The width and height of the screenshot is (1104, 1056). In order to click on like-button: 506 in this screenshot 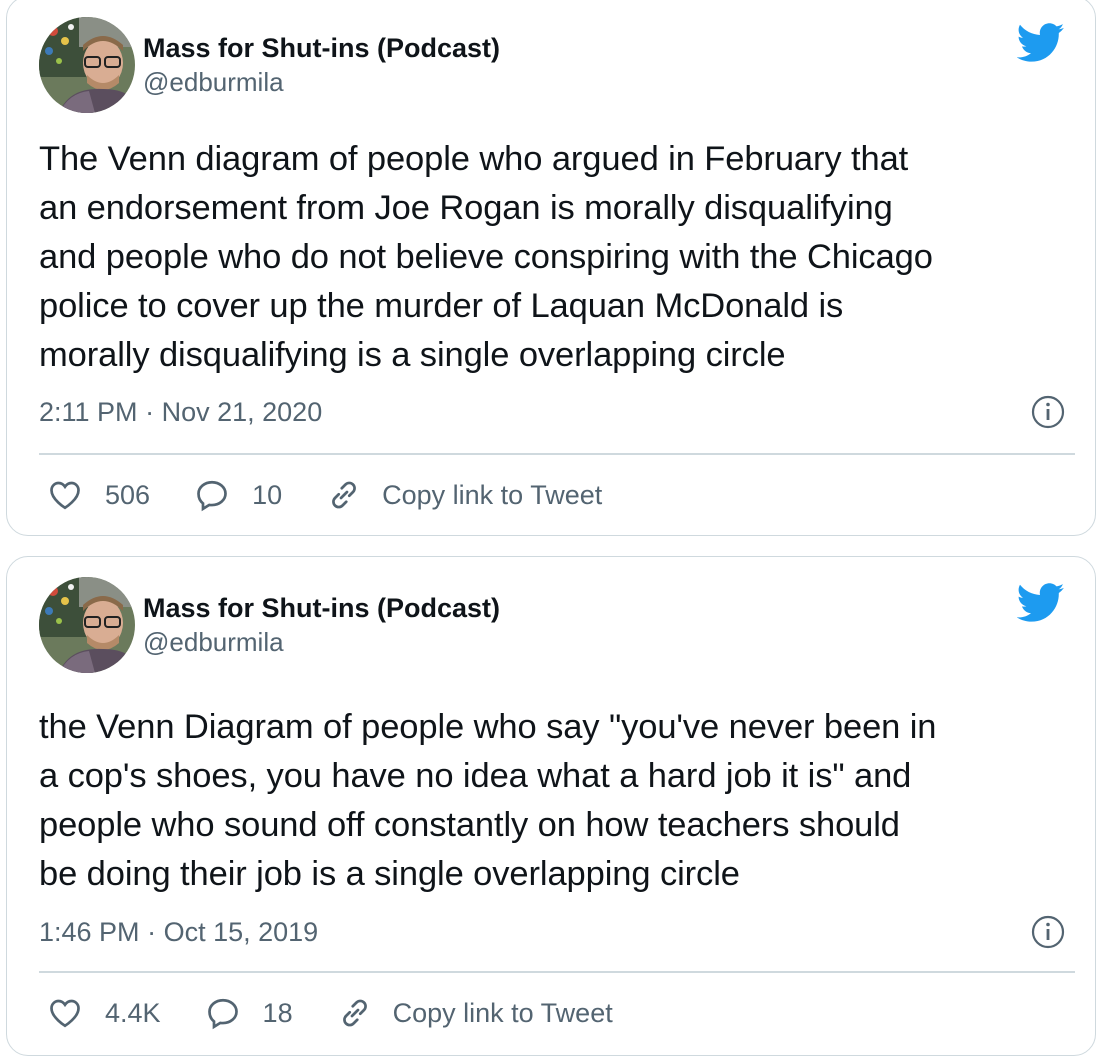, I will do `click(98, 495)`.